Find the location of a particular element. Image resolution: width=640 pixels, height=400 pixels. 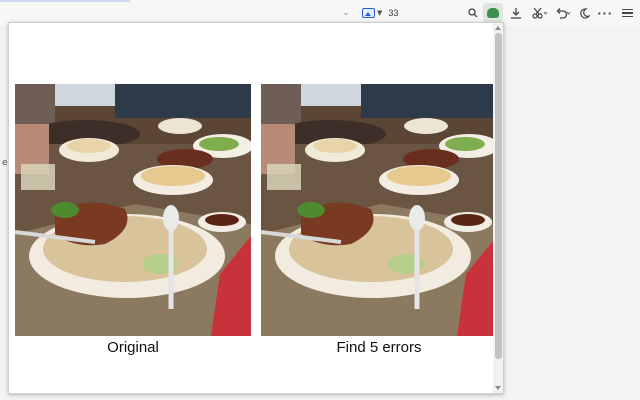

find-errors-caption: Find 5 errors is located at coordinates (379, 347).